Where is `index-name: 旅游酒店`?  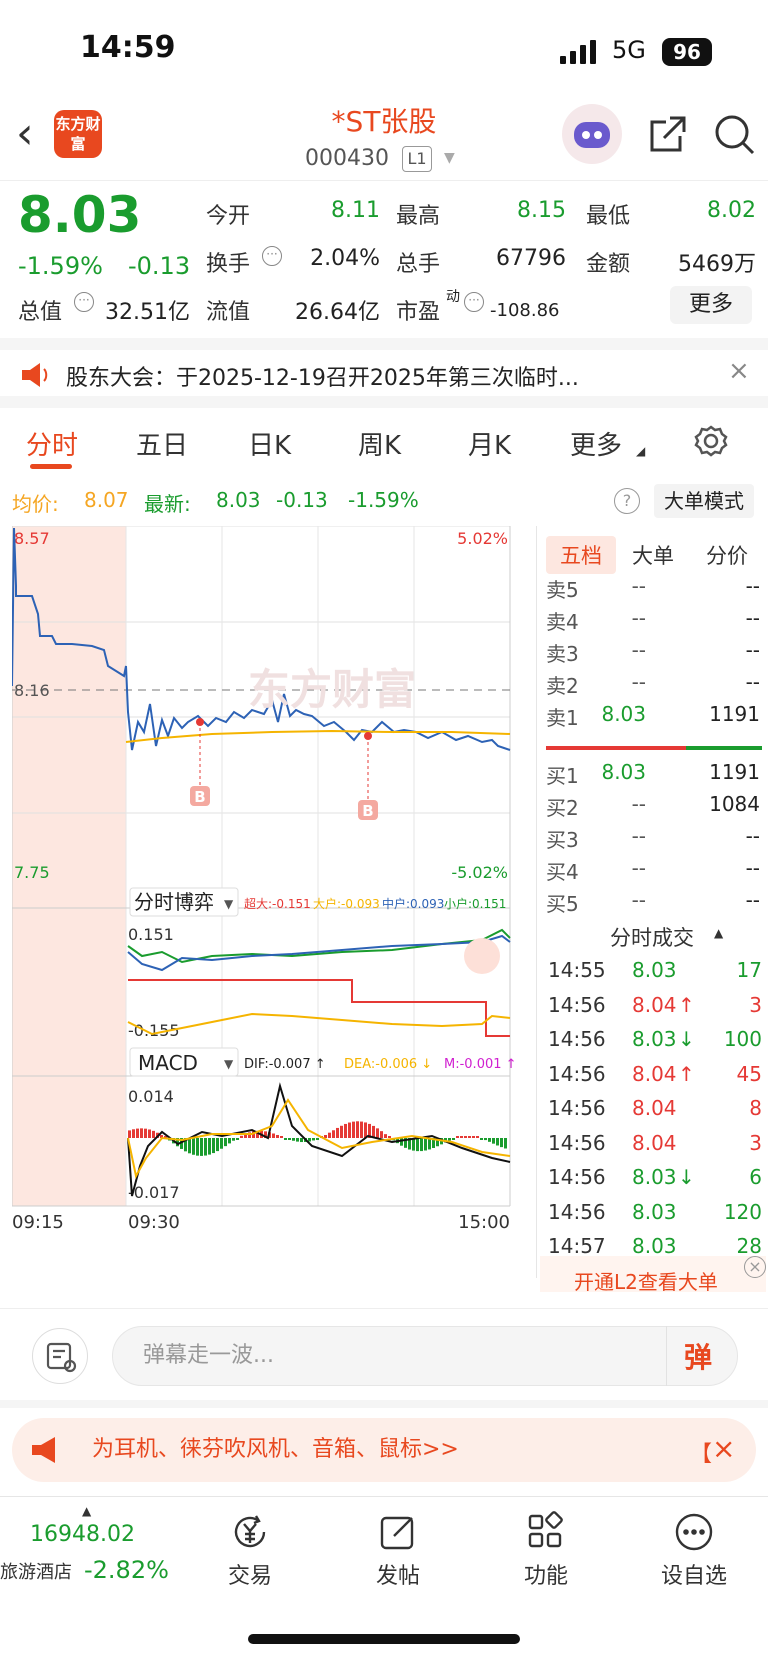 index-name: 旅游酒店 is located at coordinates (36, 1571).